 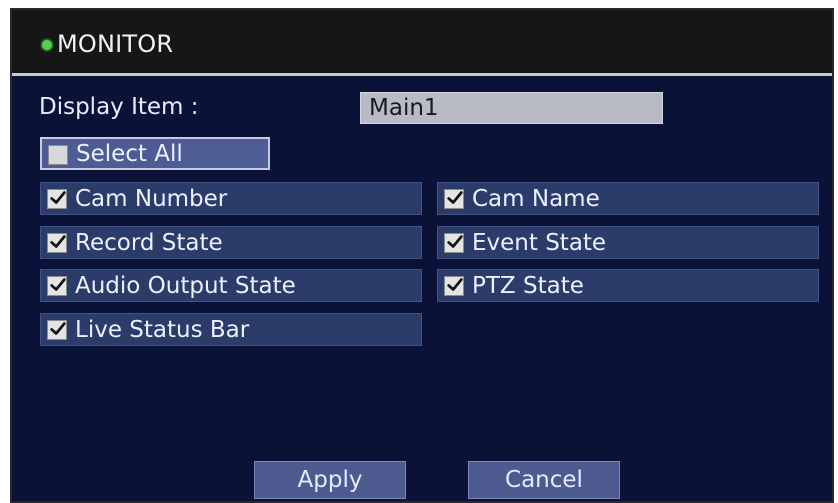 I want to click on display-item-select: Main1, so click(x=511, y=108).